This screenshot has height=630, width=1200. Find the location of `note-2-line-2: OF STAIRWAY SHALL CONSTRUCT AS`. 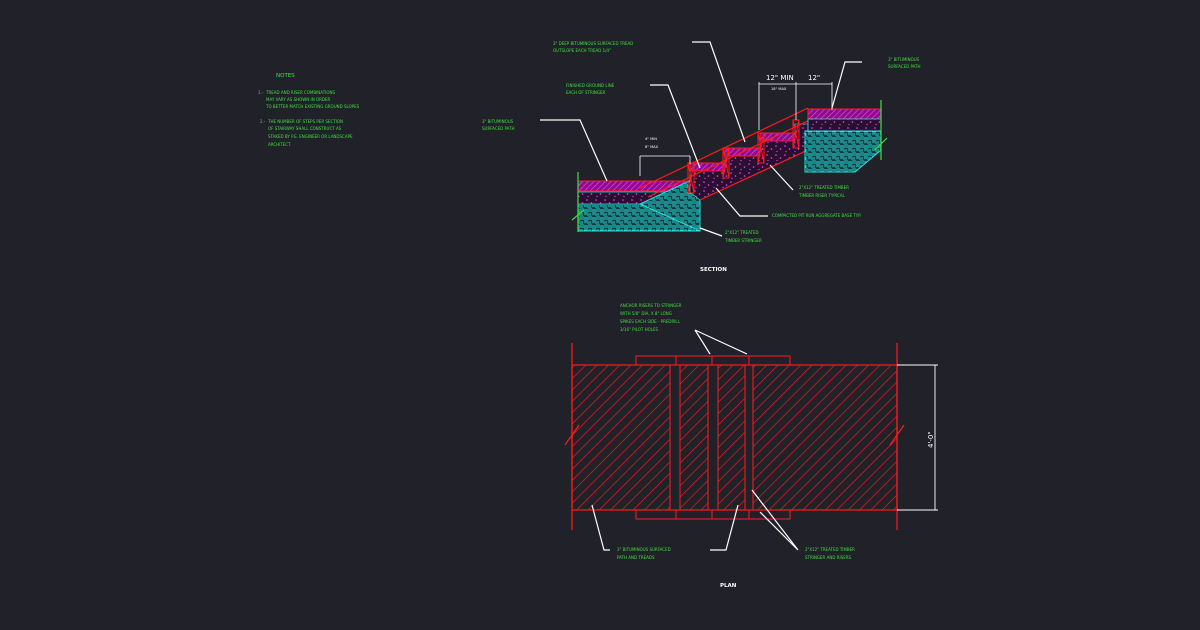

note-2-line-2: OF STAIRWAY SHALL CONSTRUCT AS is located at coordinates (305, 128).